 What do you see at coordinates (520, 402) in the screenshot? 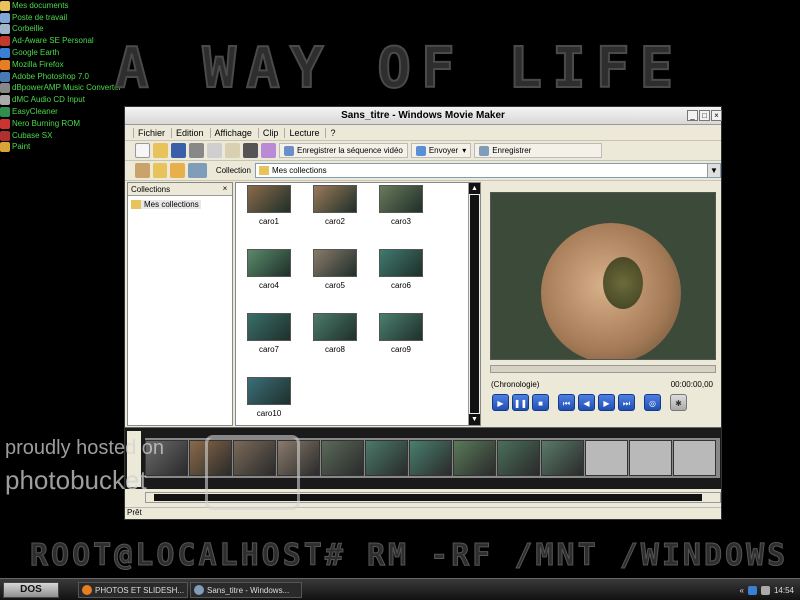
I see `pause-icon: ❚❚` at bounding box center [520, 402].